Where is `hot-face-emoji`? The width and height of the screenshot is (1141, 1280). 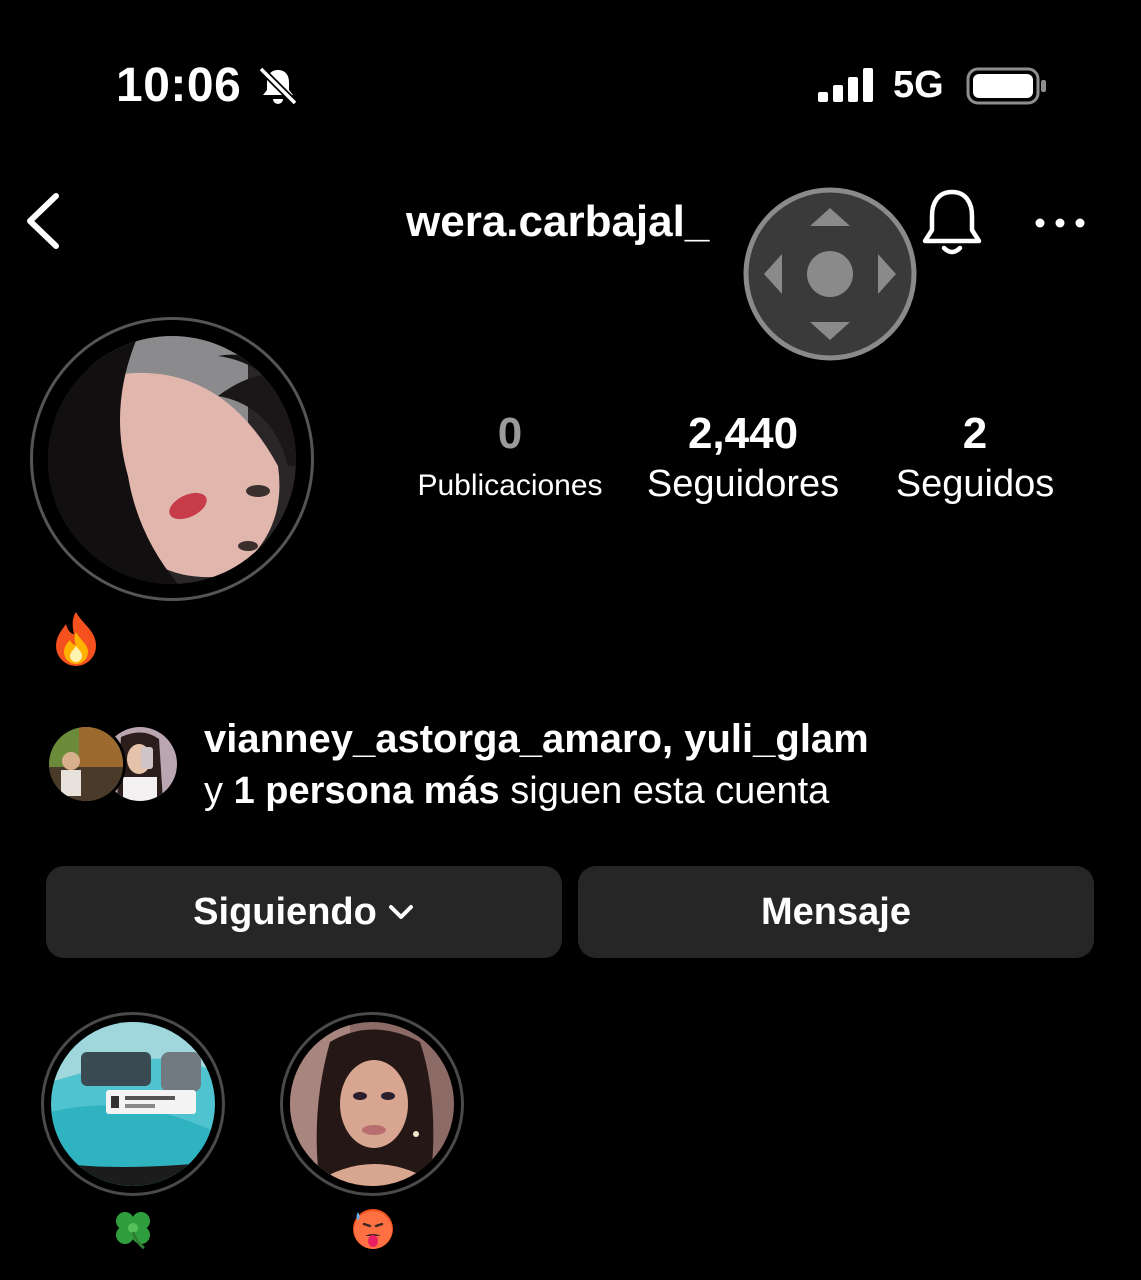
hot-face-emoji is located at coordinates (373, 1229).